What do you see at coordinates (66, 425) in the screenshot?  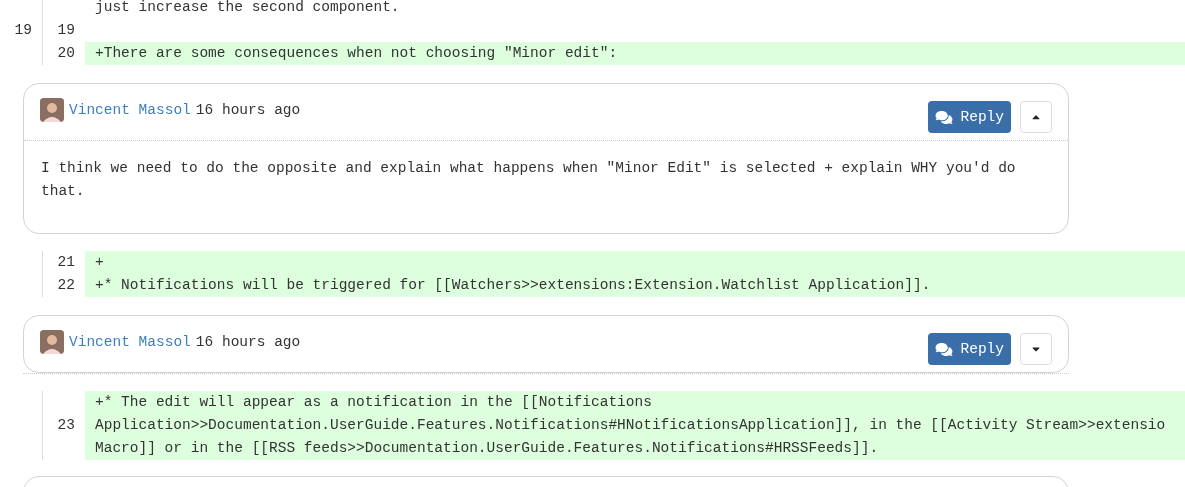 I see `line-number: 23` at bounding box center [66, 425].